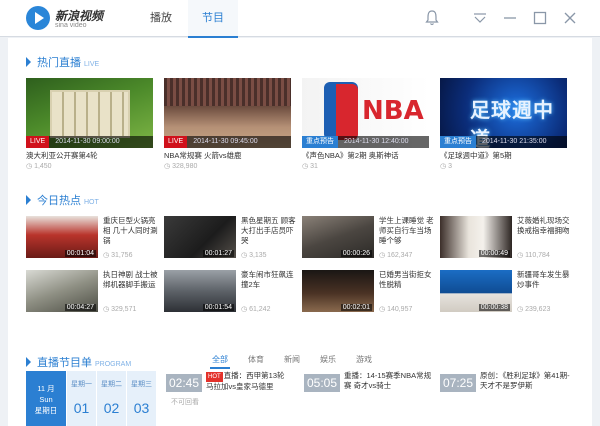 Image resolution: width=600 pixels, height=426 pixels. Describe the element at coordinates (120, 309) in the screenshot. I see `view-count: ◷ 329,571` at that location.